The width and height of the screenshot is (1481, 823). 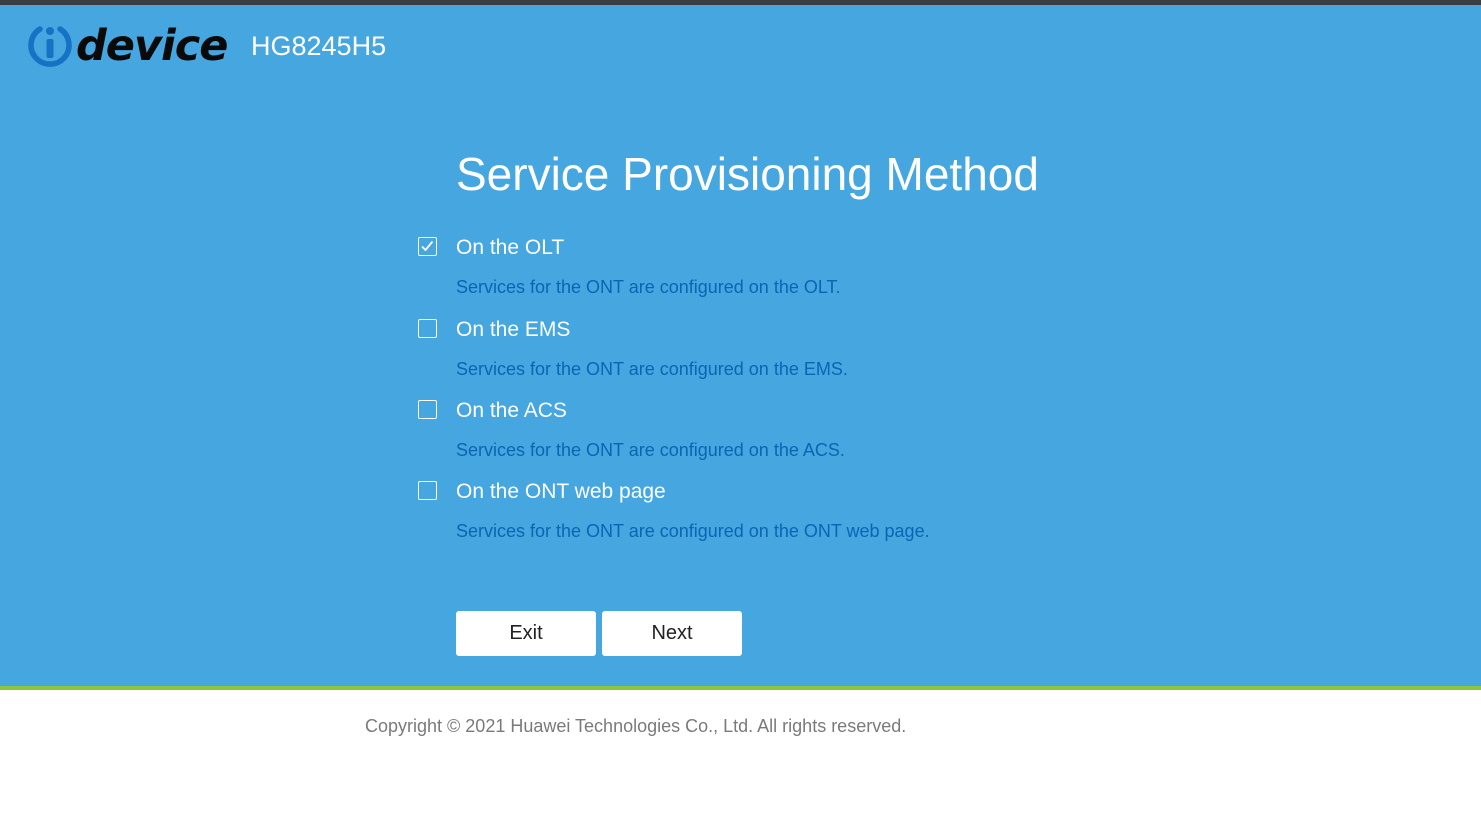 What do you see at coordinates (427, 328) in the screenshot?
I see `checkbox-ems` at bounding box center [427, 328].